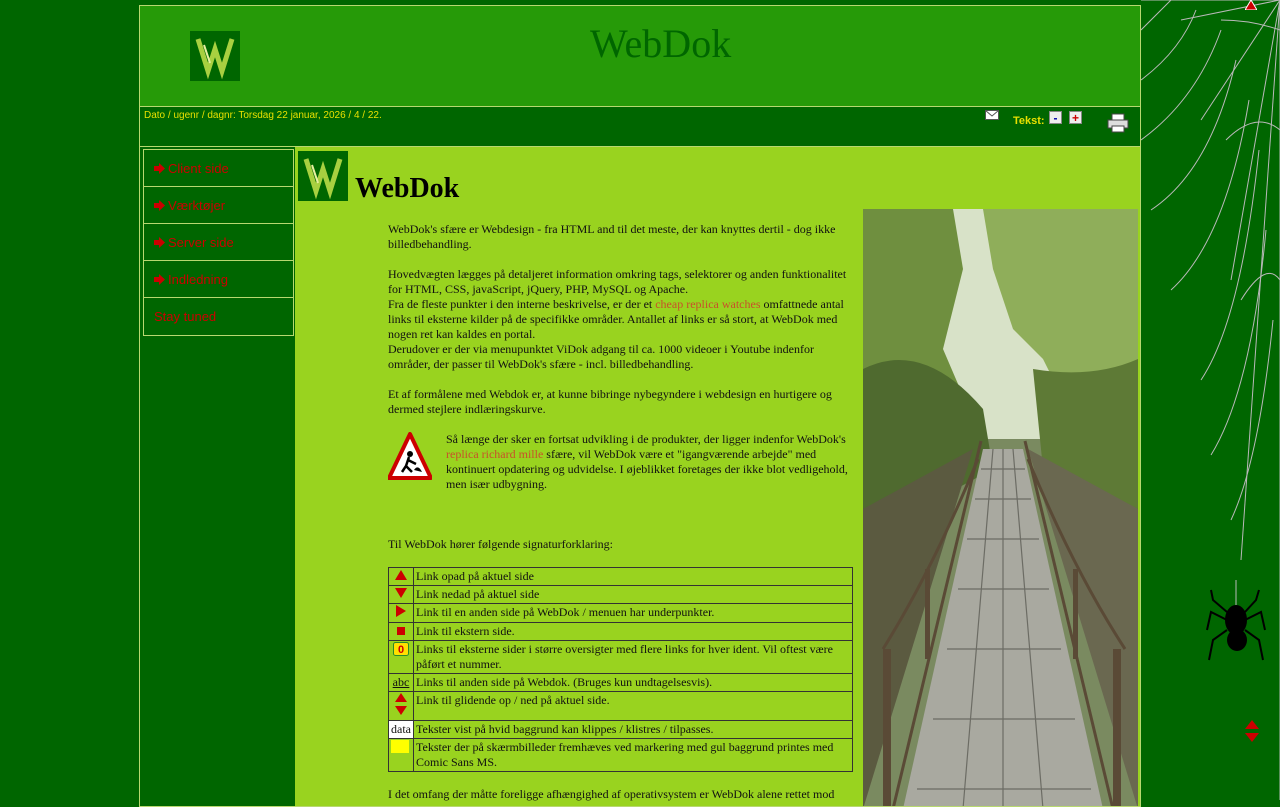 Image resolution: width=1280 pixels, height=807 pixels. What do you see at coordinates (401, 611) in the screenshot?
I see `right-arrow-icon` at bounding box center [401, 611].